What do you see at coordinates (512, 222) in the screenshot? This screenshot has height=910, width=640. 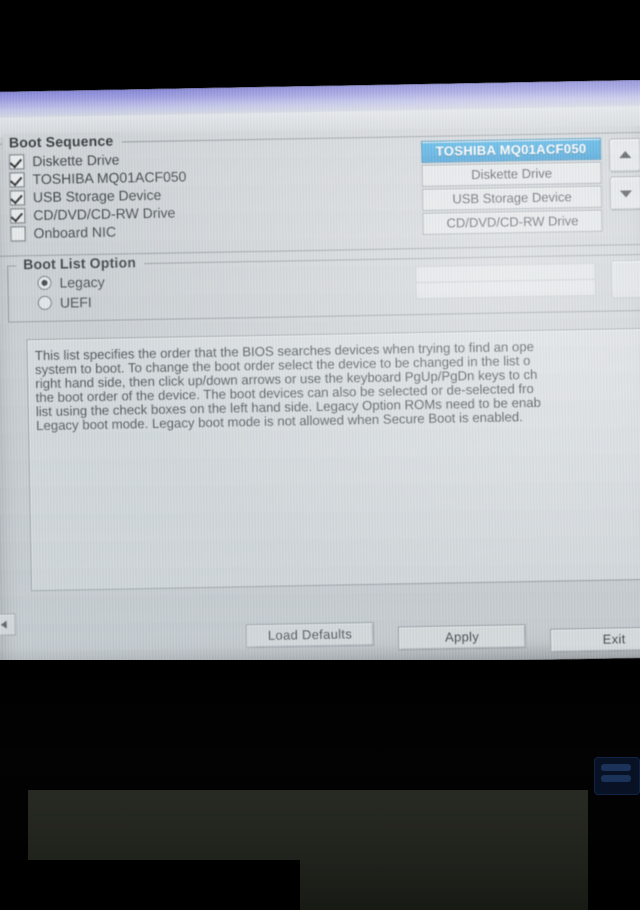 I see `boot-order-item: CD/DVD/CD-RW Drive` at bounding box center [512, 222].